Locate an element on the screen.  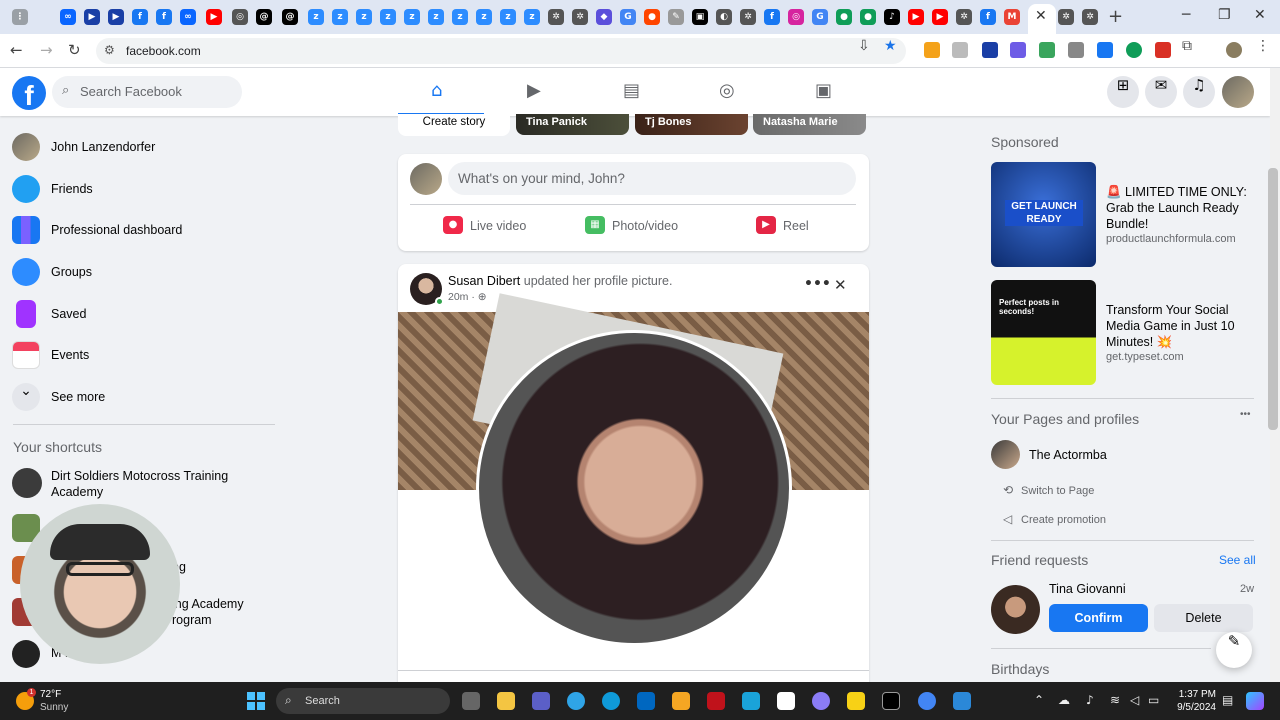
tab-icon: ◆ is located at coordinates (604, 17).